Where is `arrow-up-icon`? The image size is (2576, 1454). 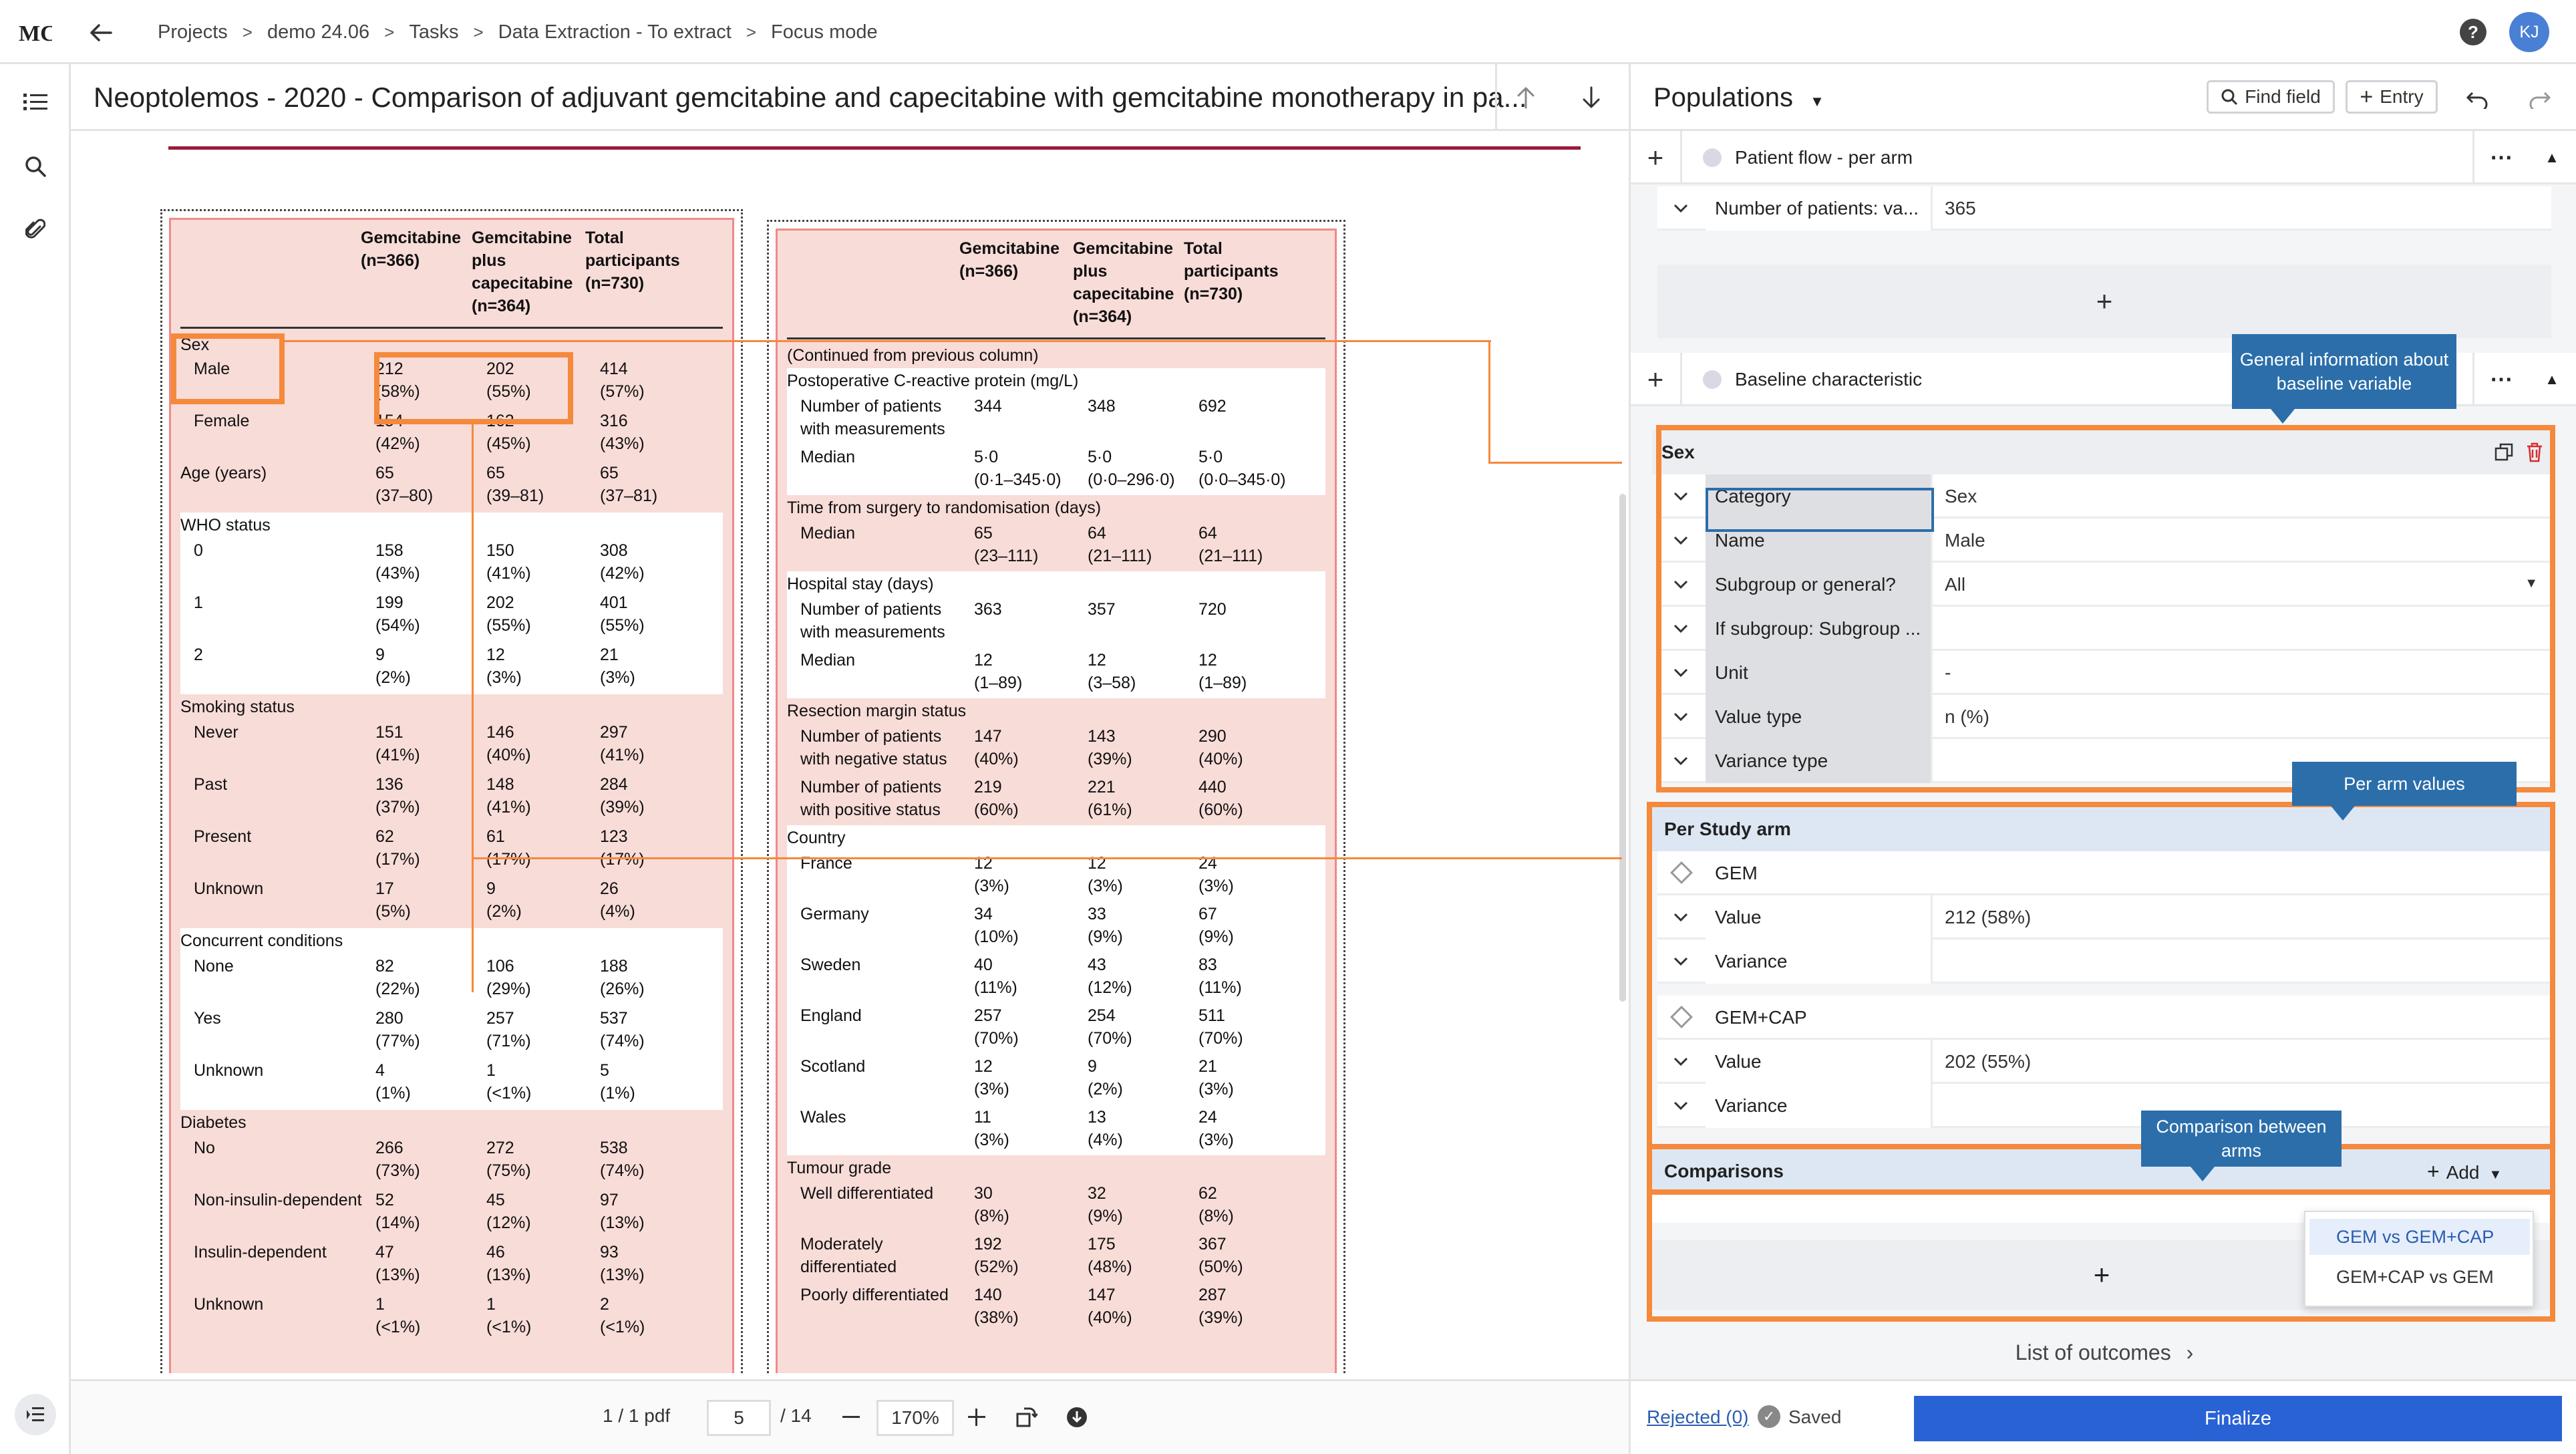 arrow-up-icon is located at coordinates (1526, 98).